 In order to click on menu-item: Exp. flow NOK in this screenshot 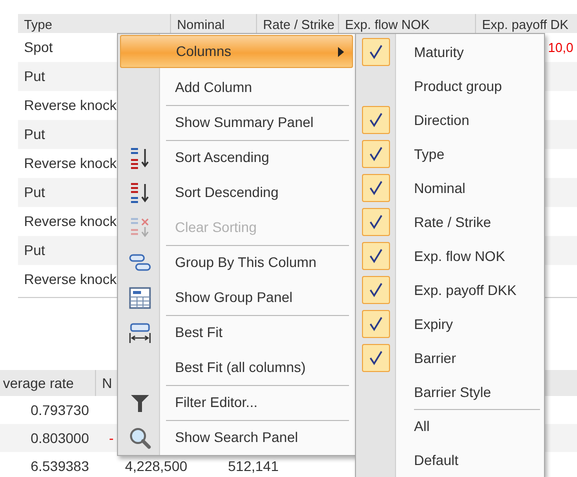, I will do `click(450, 256)`.